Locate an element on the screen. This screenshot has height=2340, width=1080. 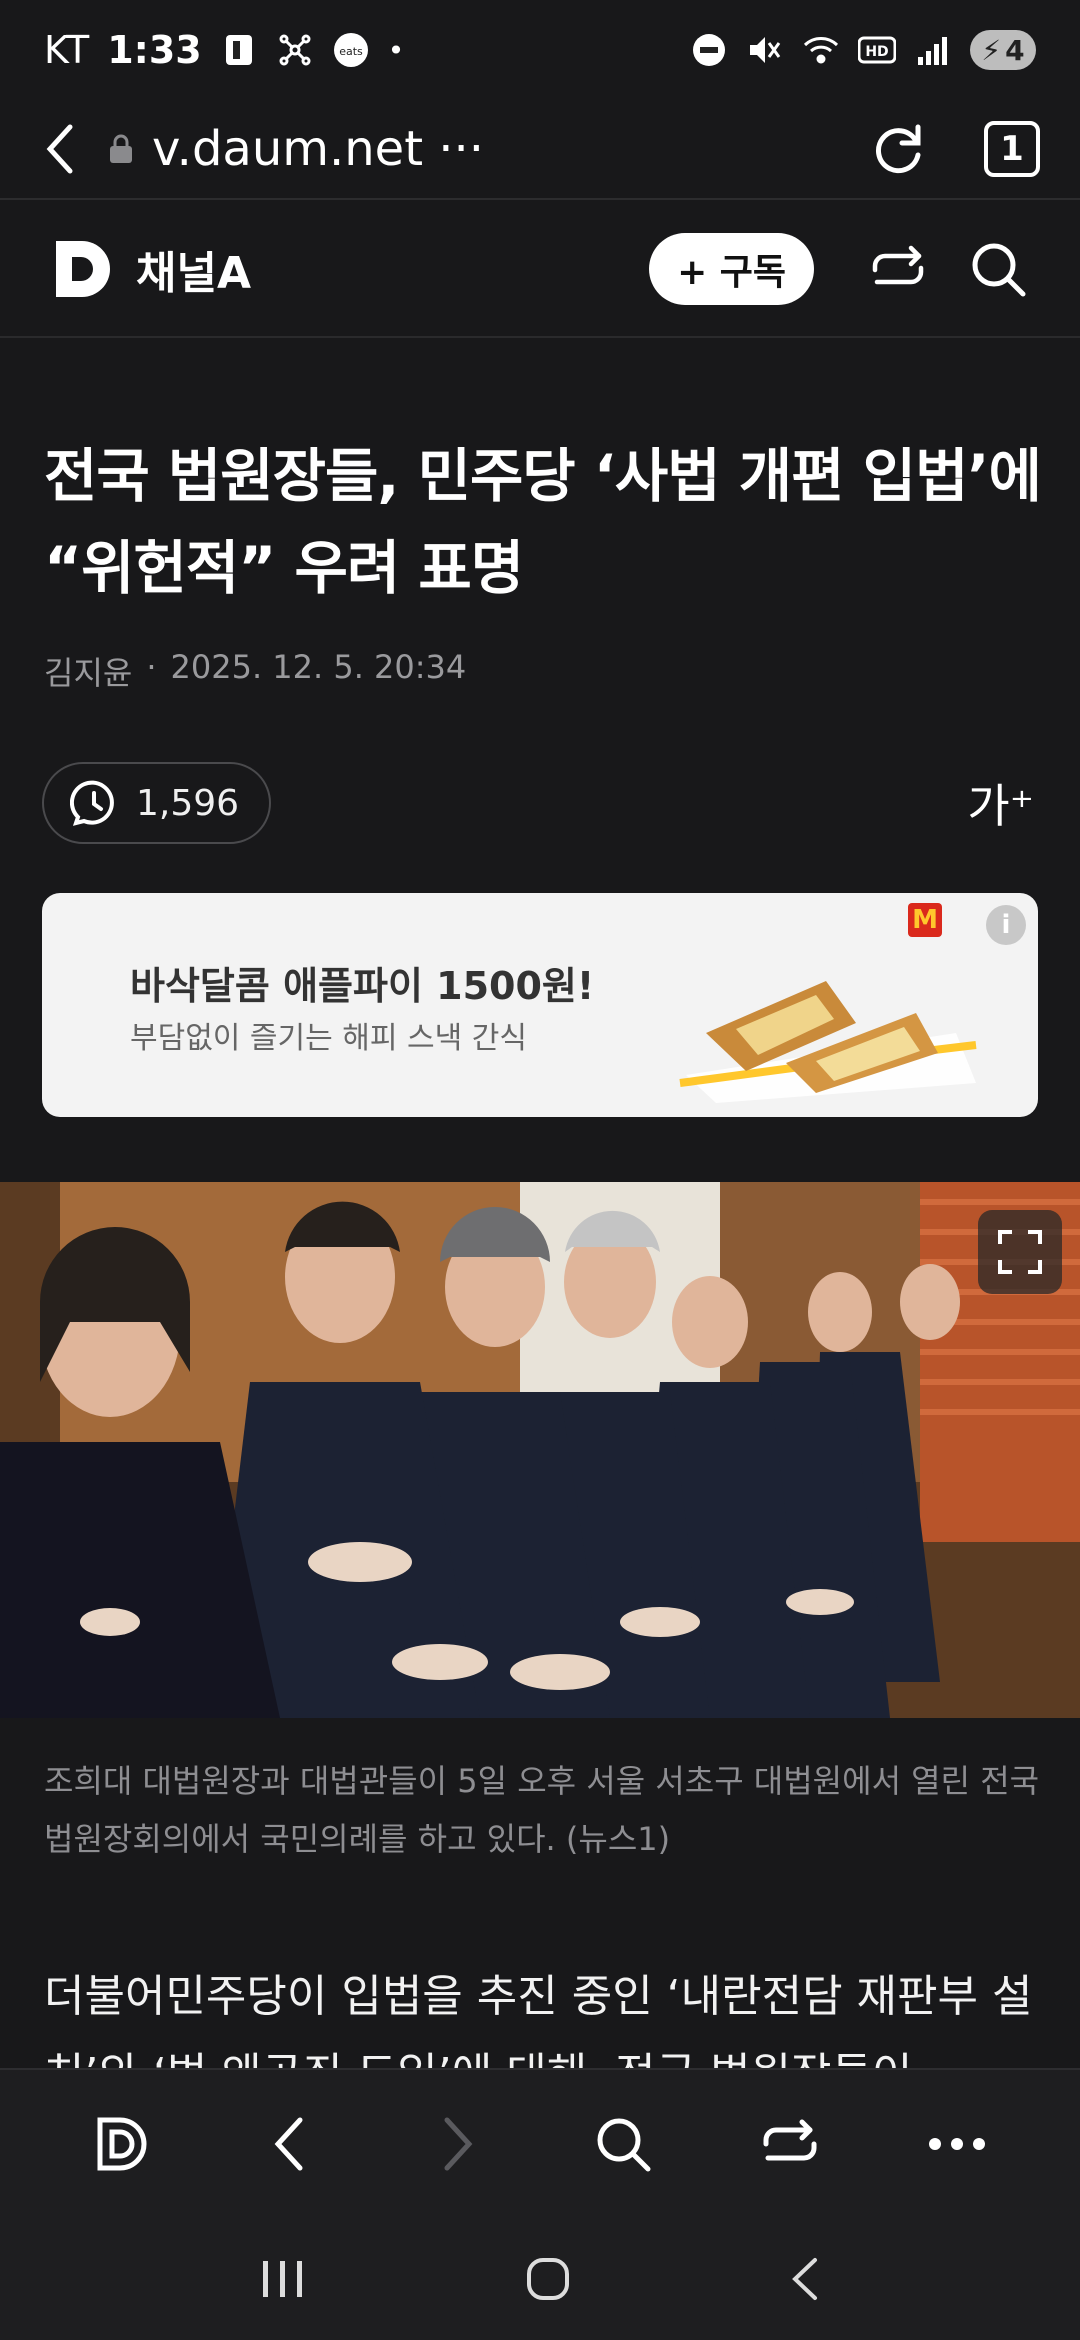
bottom-share-button is located at coordinates (790, 2144).